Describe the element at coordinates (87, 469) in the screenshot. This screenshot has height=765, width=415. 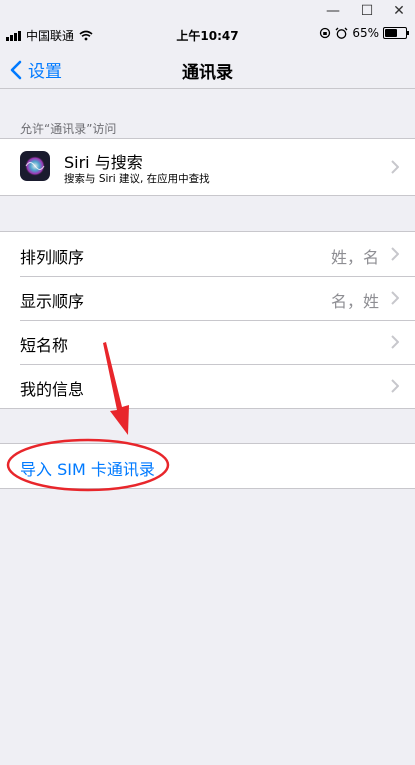
I see `import-sim-label: 导入 SIM 卡通讯录` at that location.